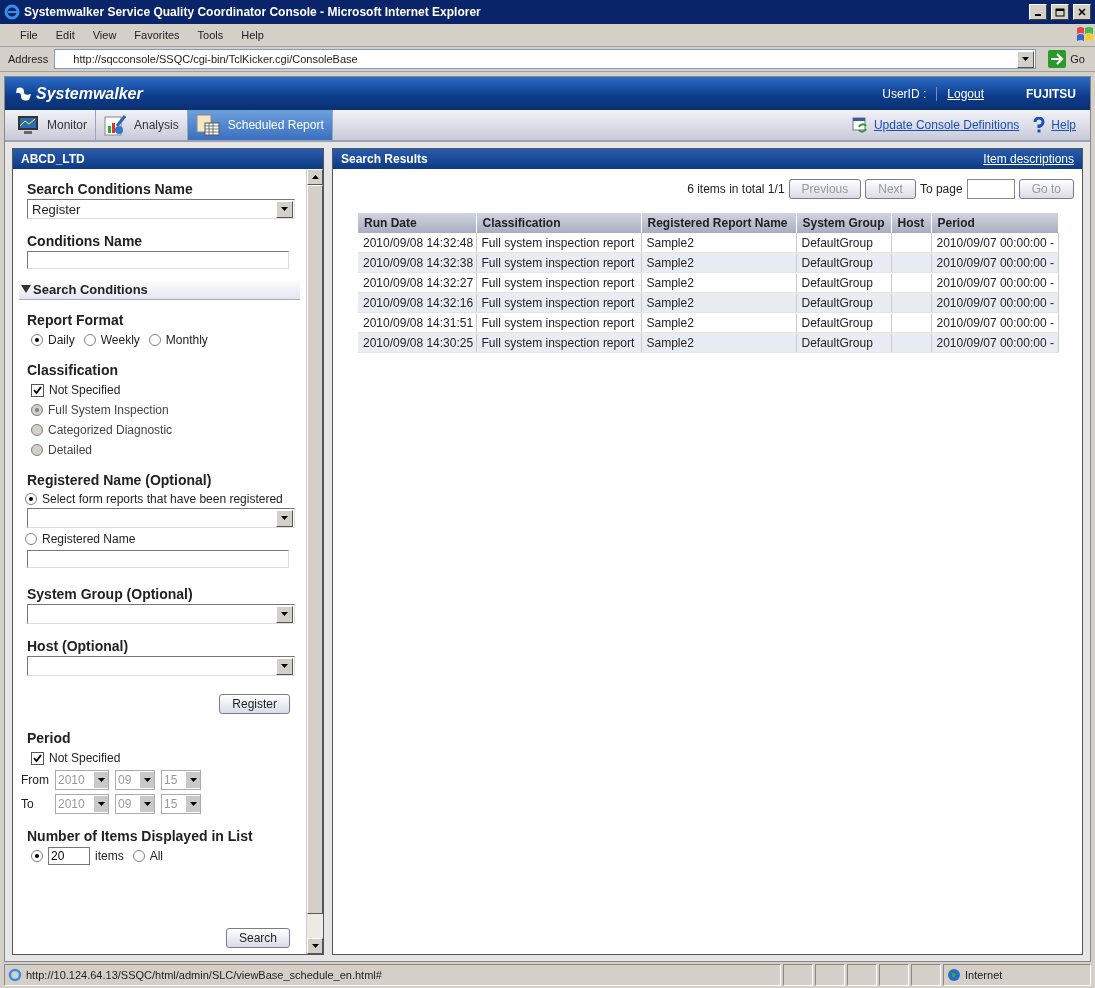 This screenshot has height=988, width=1095. What do you see at coordinates (110, 430) in the screenshot?
I see `option-label: Categorized Diagnostic` at bounding box center [110, 430].